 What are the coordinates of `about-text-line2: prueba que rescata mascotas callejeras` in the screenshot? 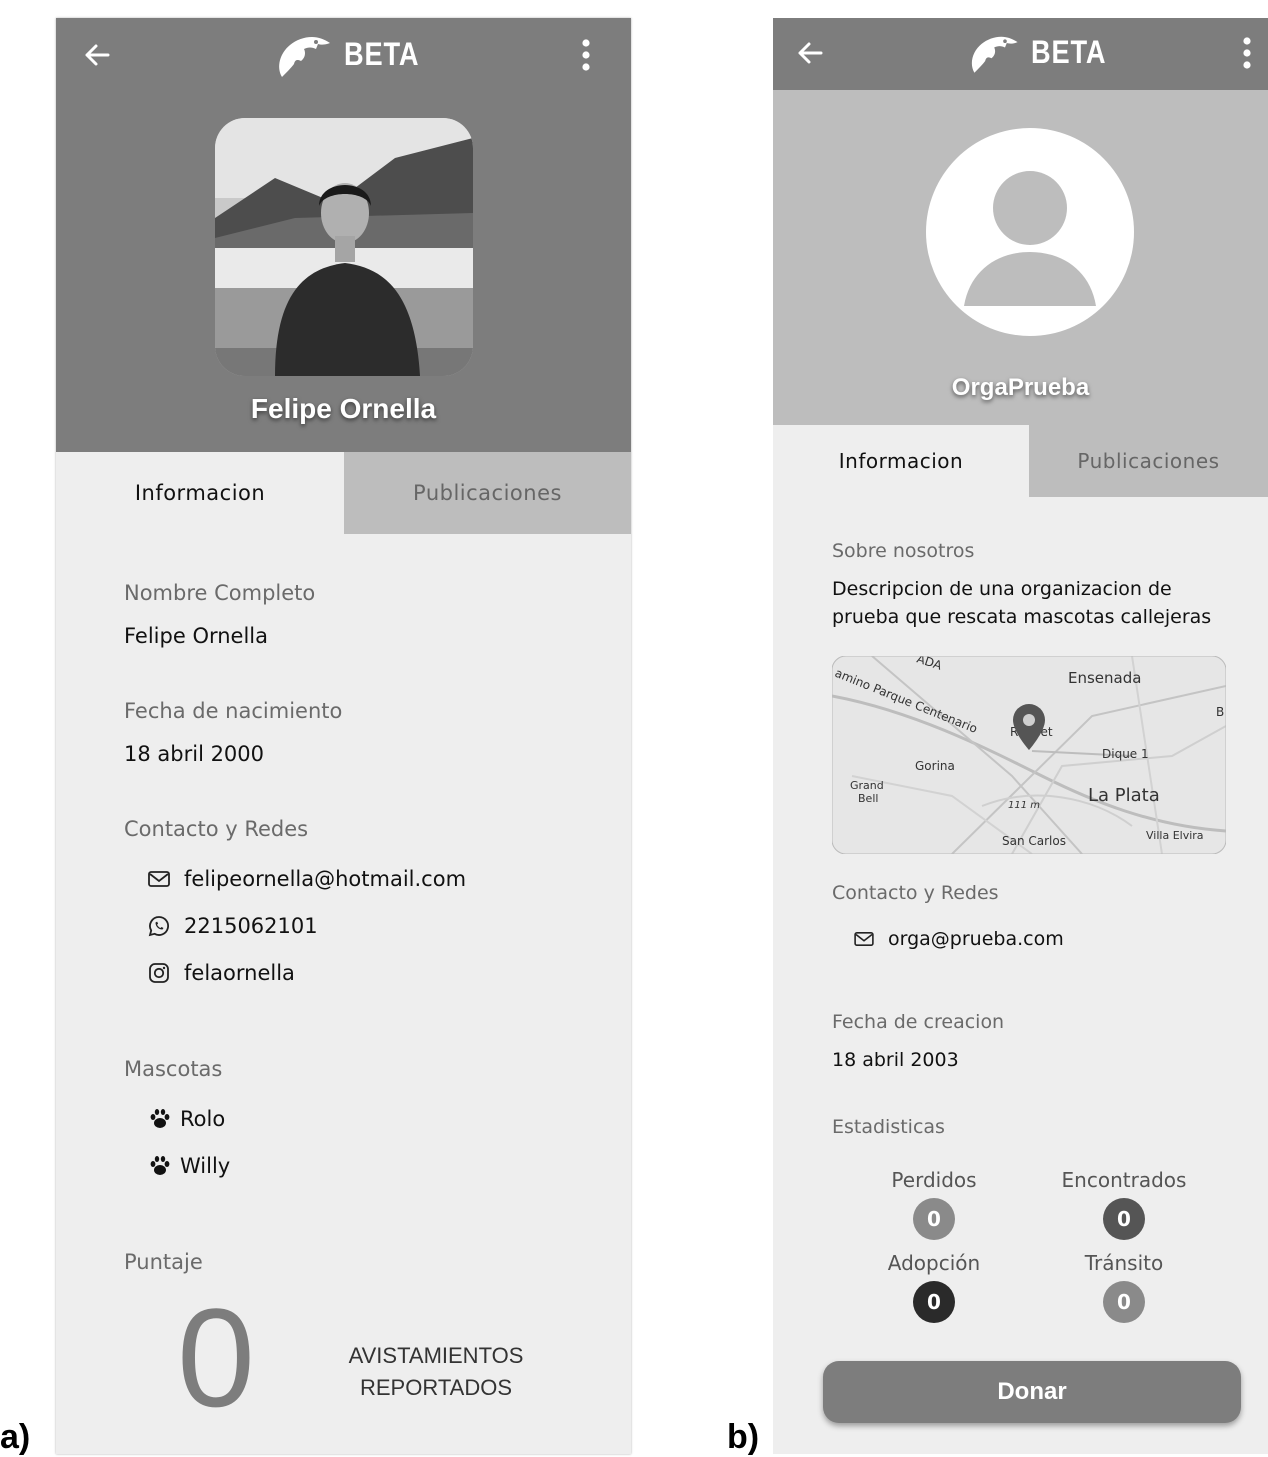 It's located at (1022, 617).